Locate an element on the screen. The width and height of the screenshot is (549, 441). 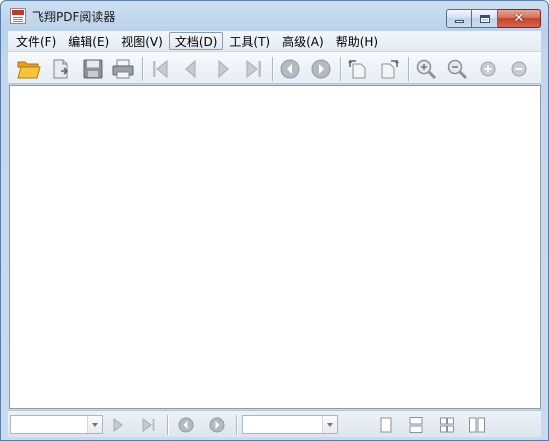
next-page-button is located at coordinates (223, 69).